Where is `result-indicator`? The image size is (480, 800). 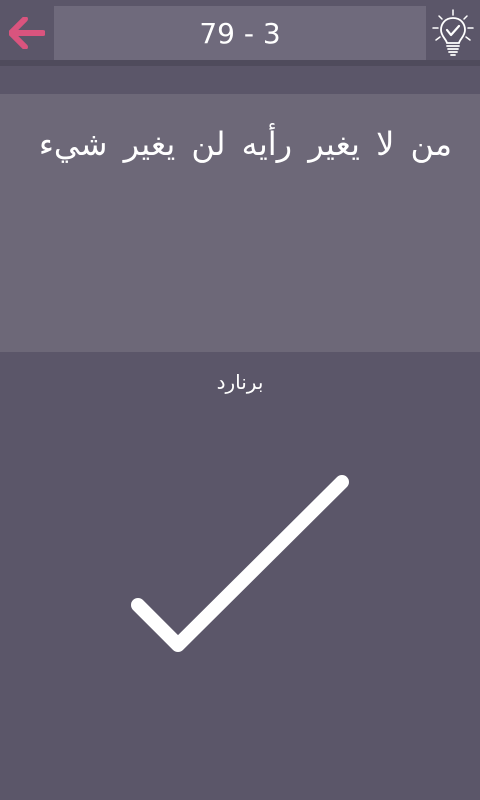 result-indicator is located at coordinates (240, 565).